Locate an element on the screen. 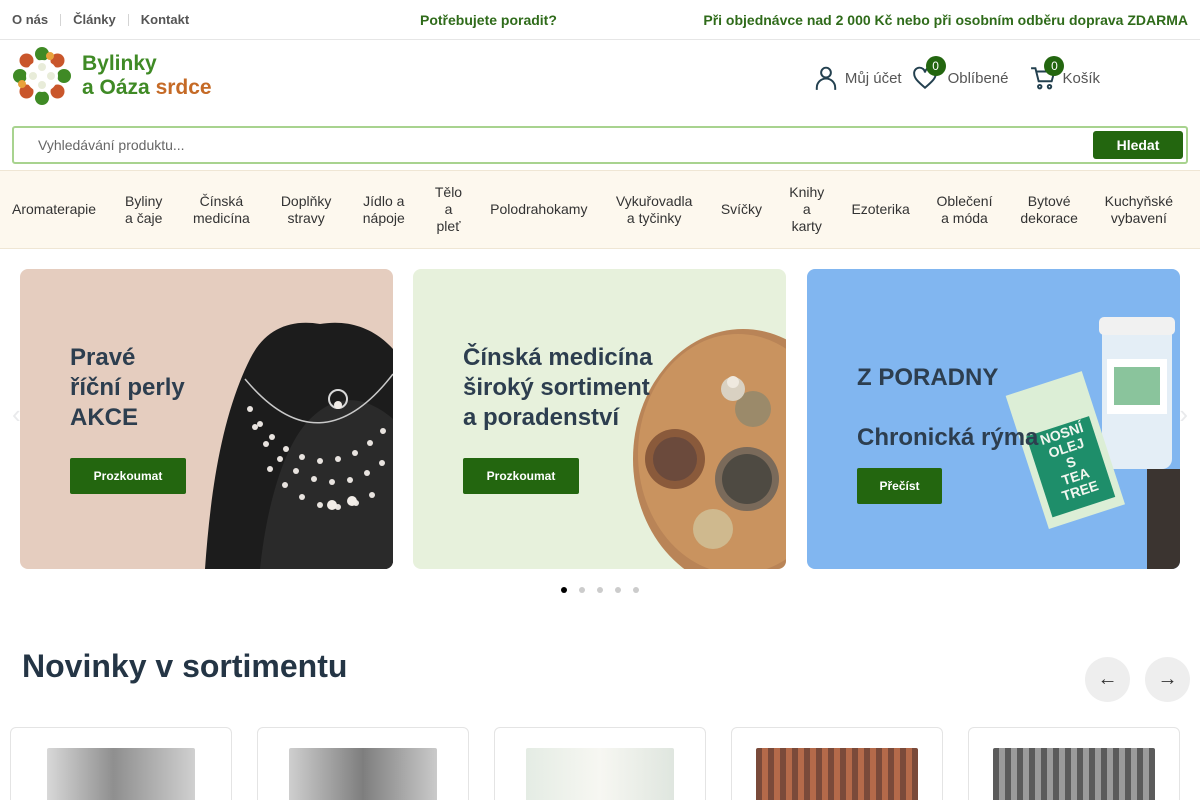  logo-text: Bylinky a Oáza srdce is located at coordinates (147, 76).